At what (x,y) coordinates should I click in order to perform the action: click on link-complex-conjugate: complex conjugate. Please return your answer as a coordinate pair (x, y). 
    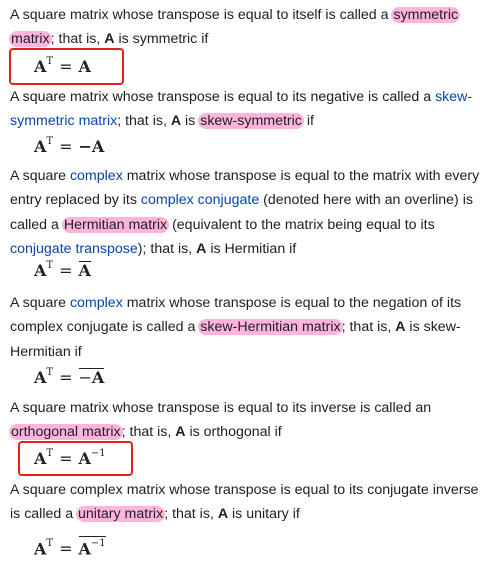
    Looking at the image, I should click on (200, 200).